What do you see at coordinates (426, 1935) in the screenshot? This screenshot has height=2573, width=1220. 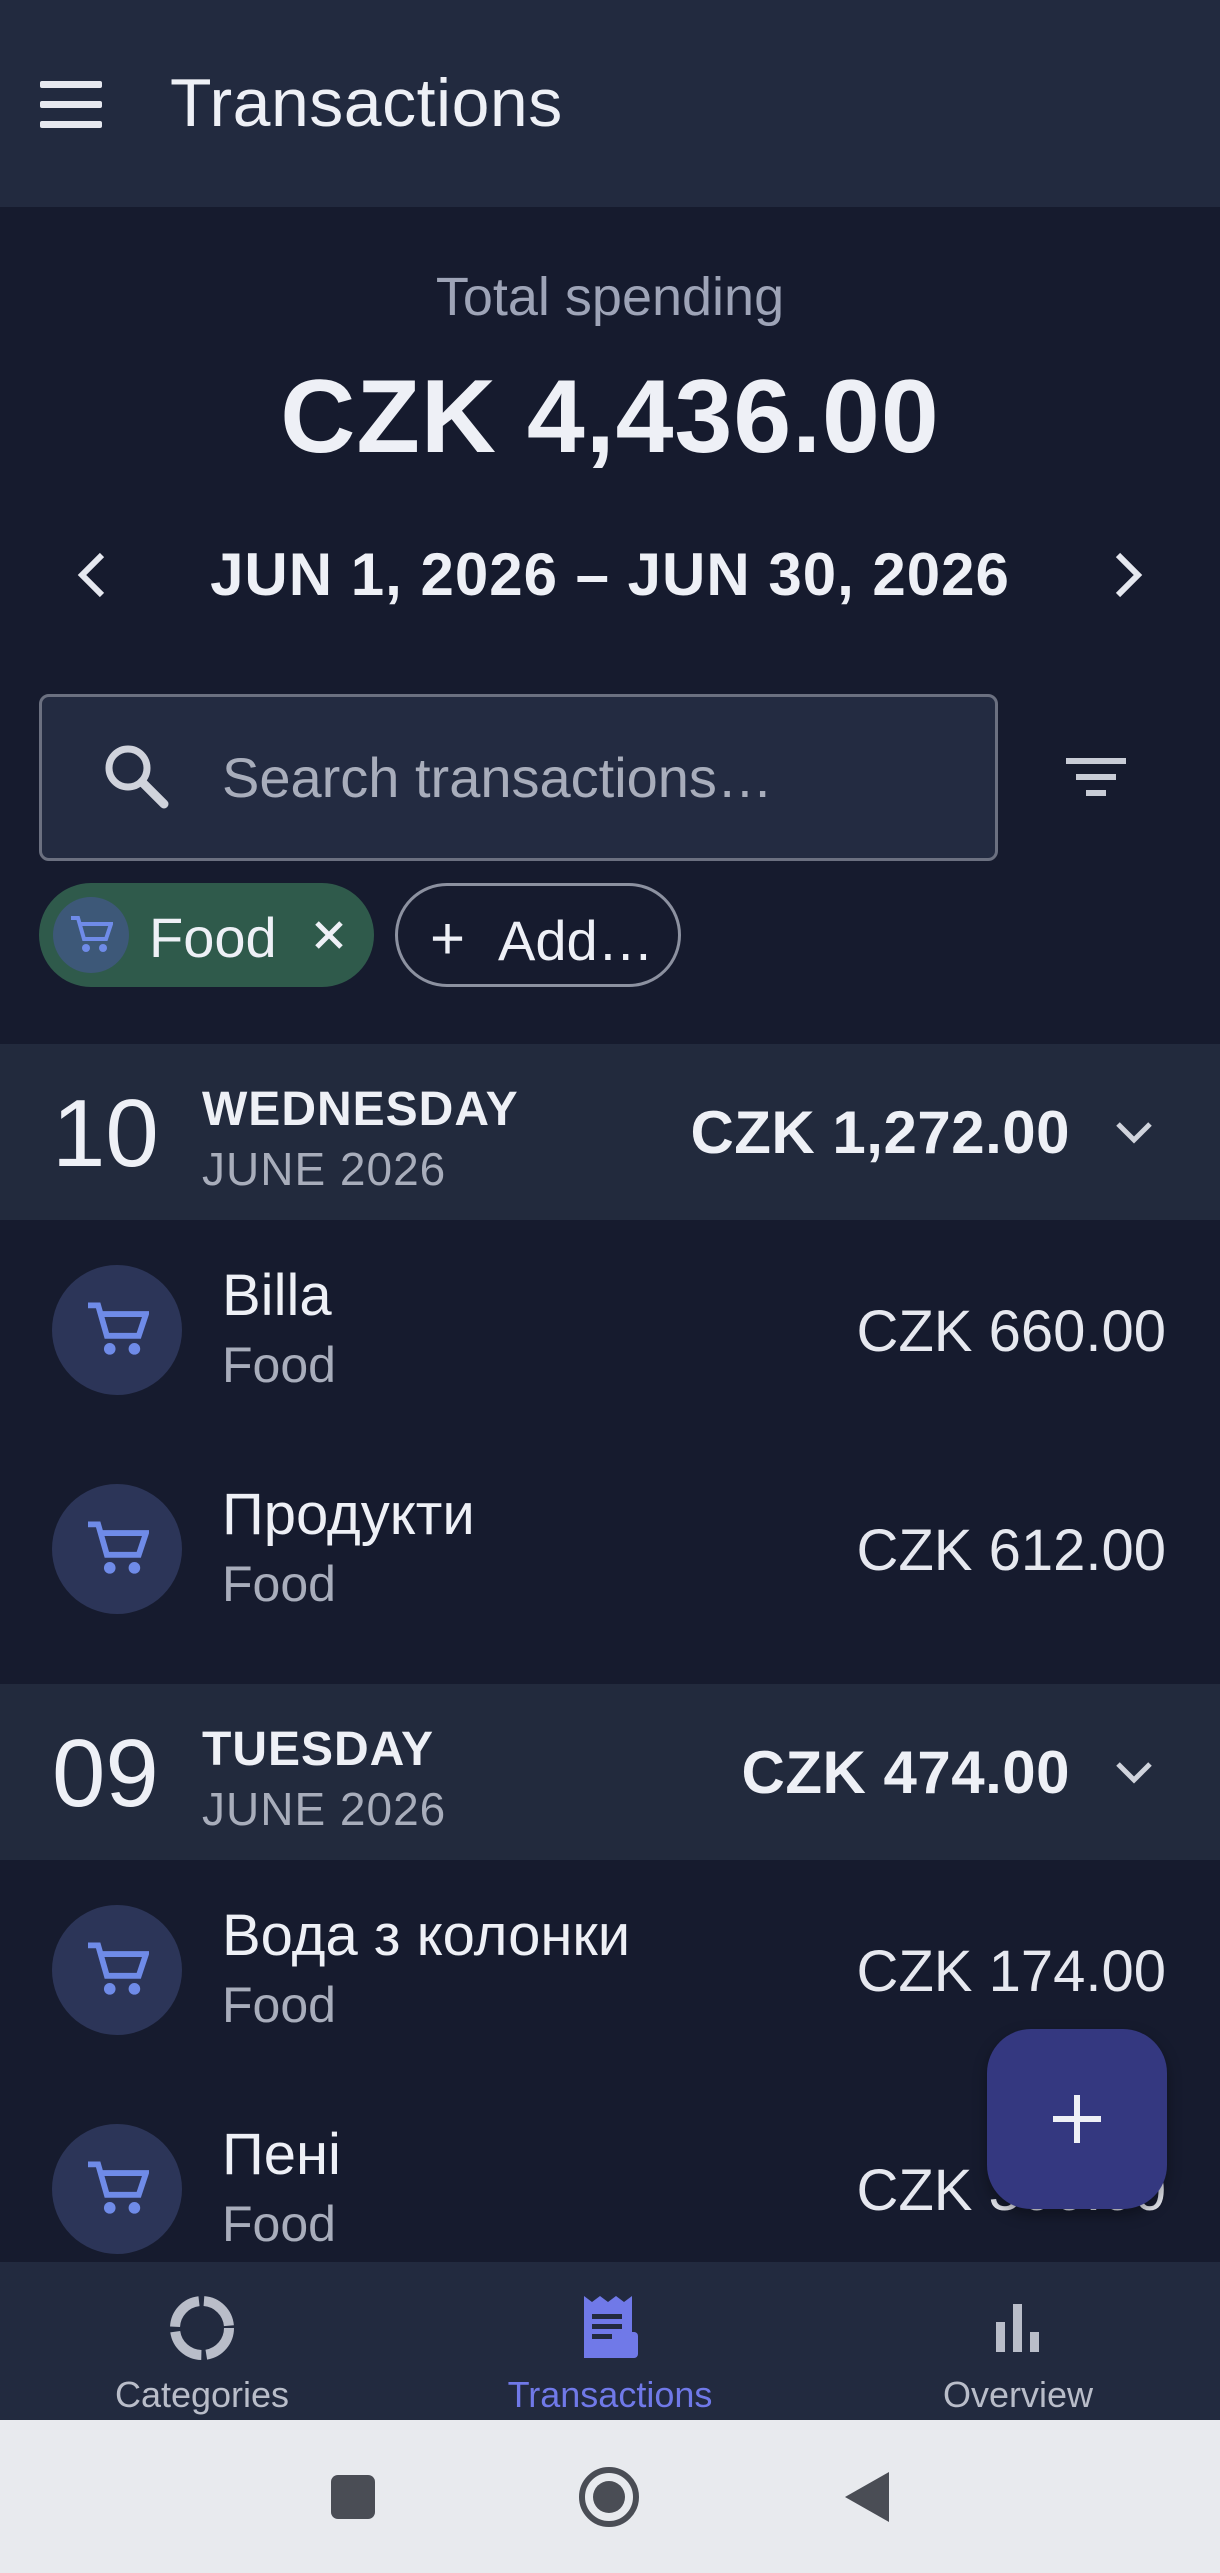 I see `transaction-name: Вода з колонки` at bounding box center [426, 1935].